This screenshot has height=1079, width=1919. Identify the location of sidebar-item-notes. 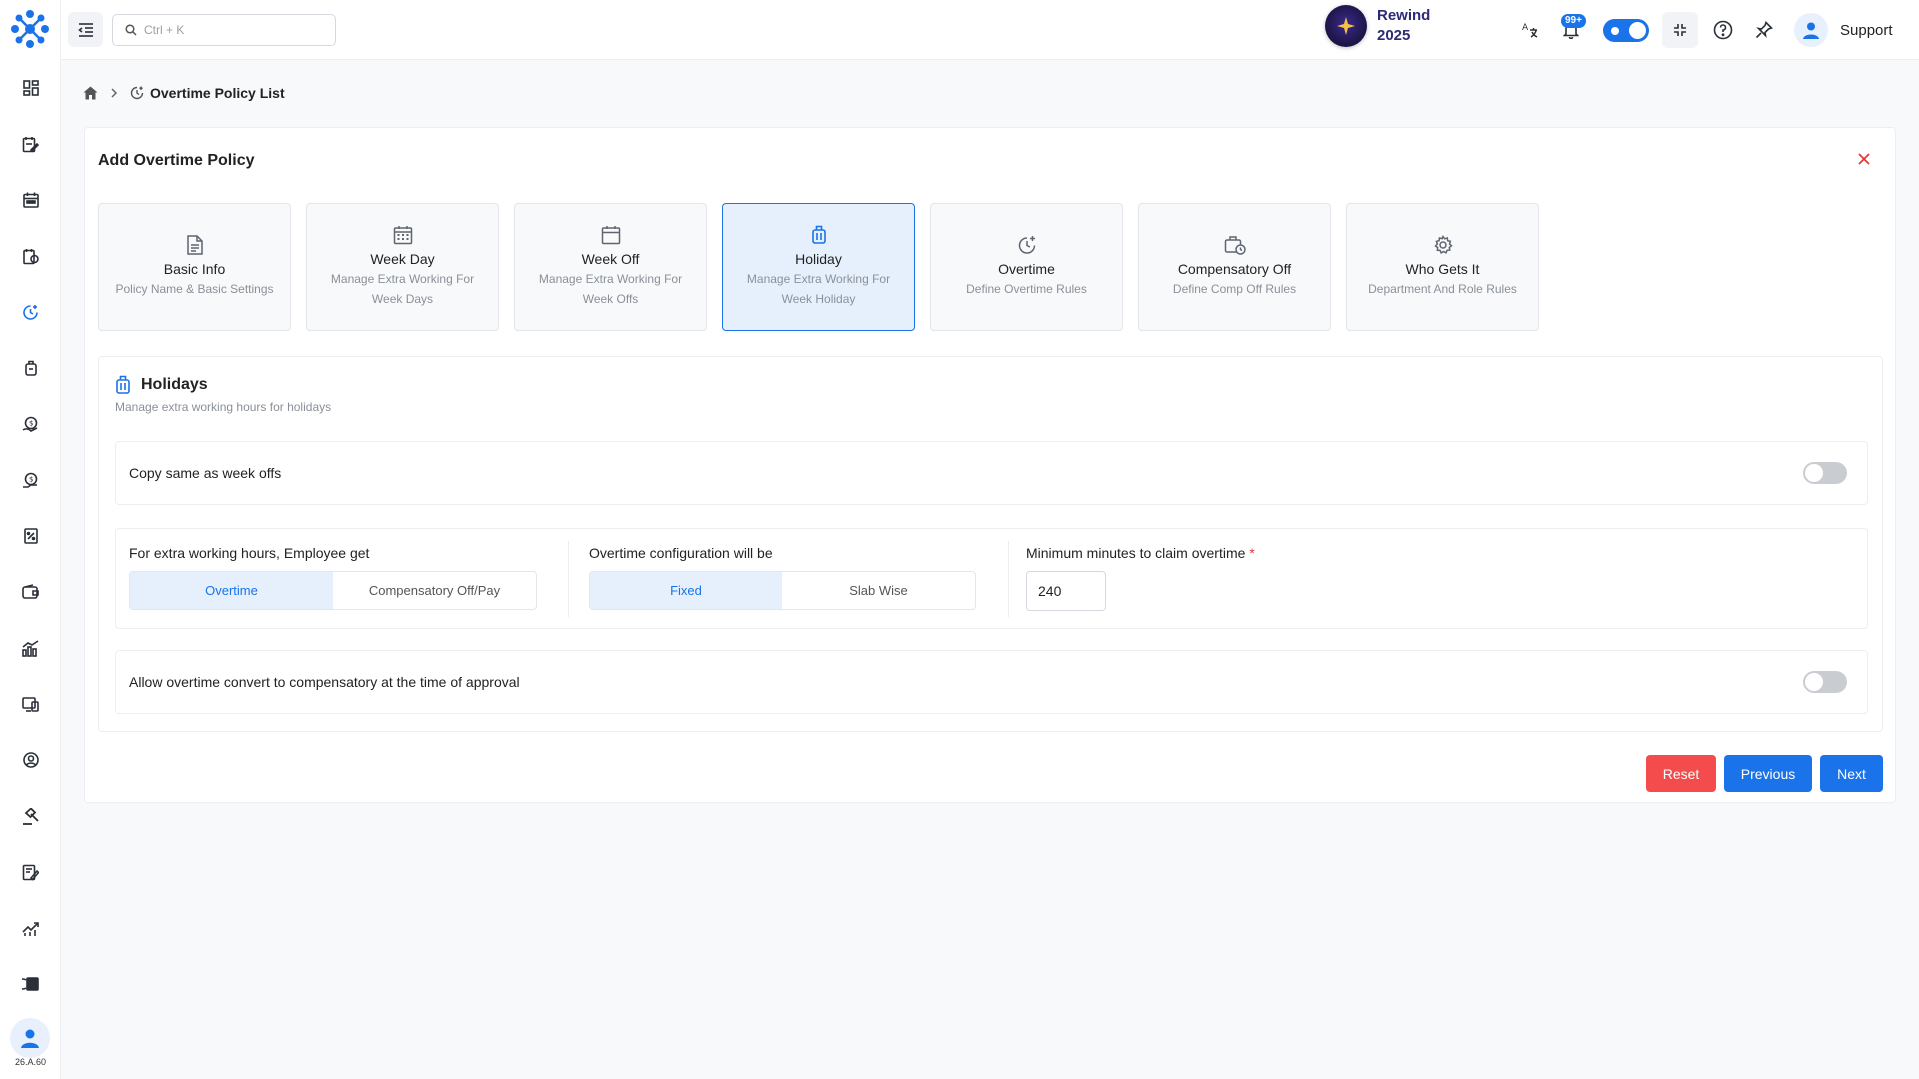
(30, 872).